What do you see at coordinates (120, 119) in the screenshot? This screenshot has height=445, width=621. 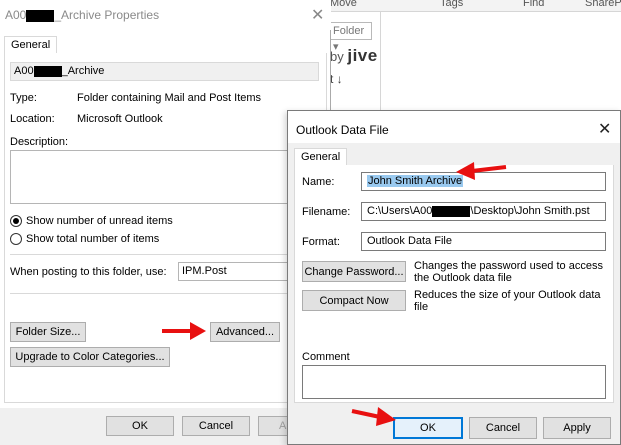 I see `location-value: Microsoft Outlook` at bounding box center [120, 119].